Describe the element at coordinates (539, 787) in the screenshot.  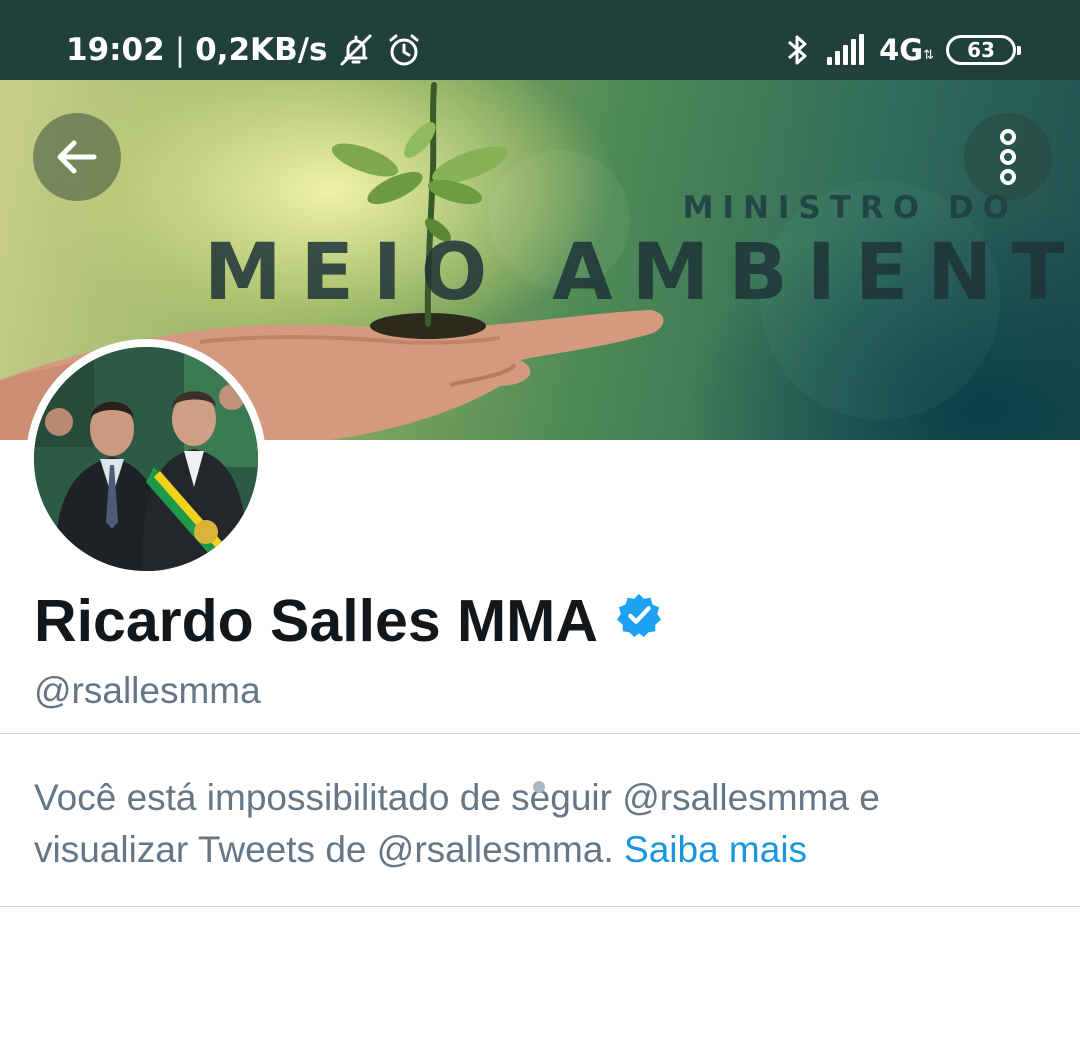
I see `loading-indicator` at that location.